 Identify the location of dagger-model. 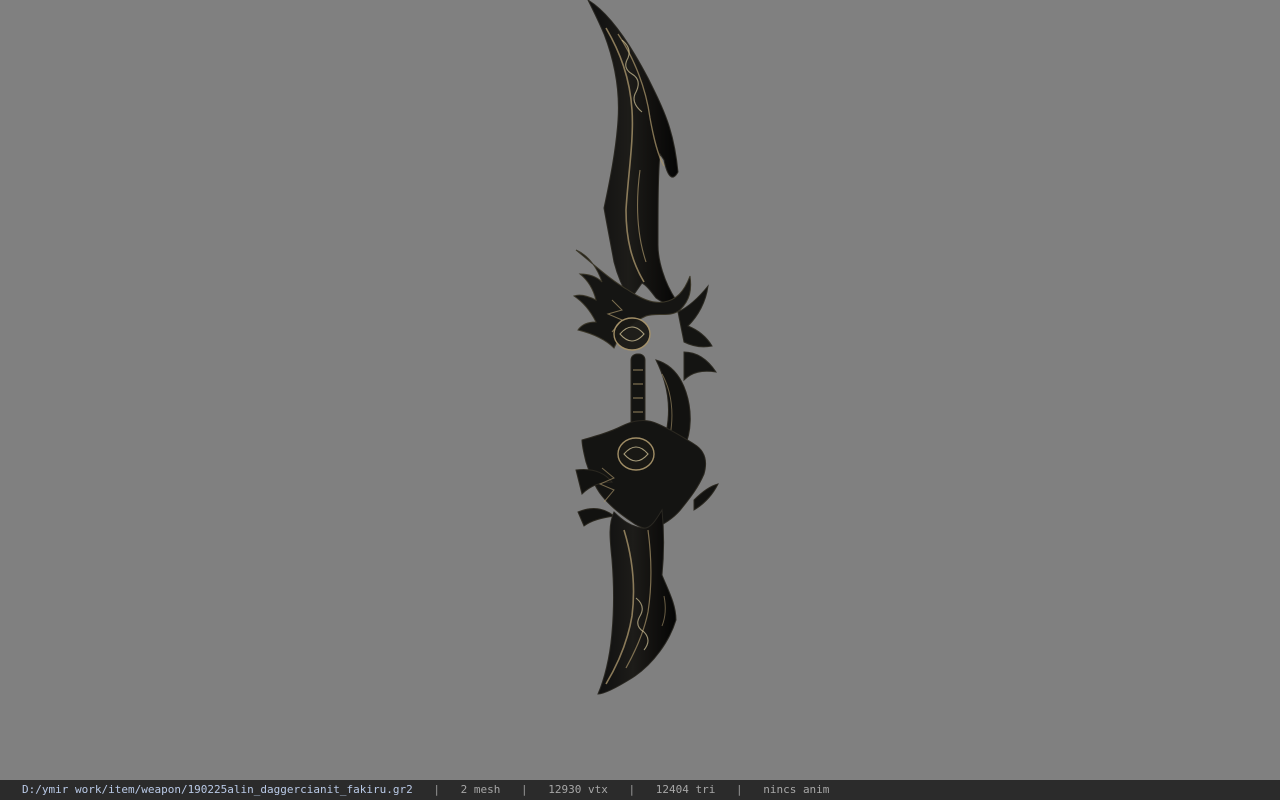
(645, 347).